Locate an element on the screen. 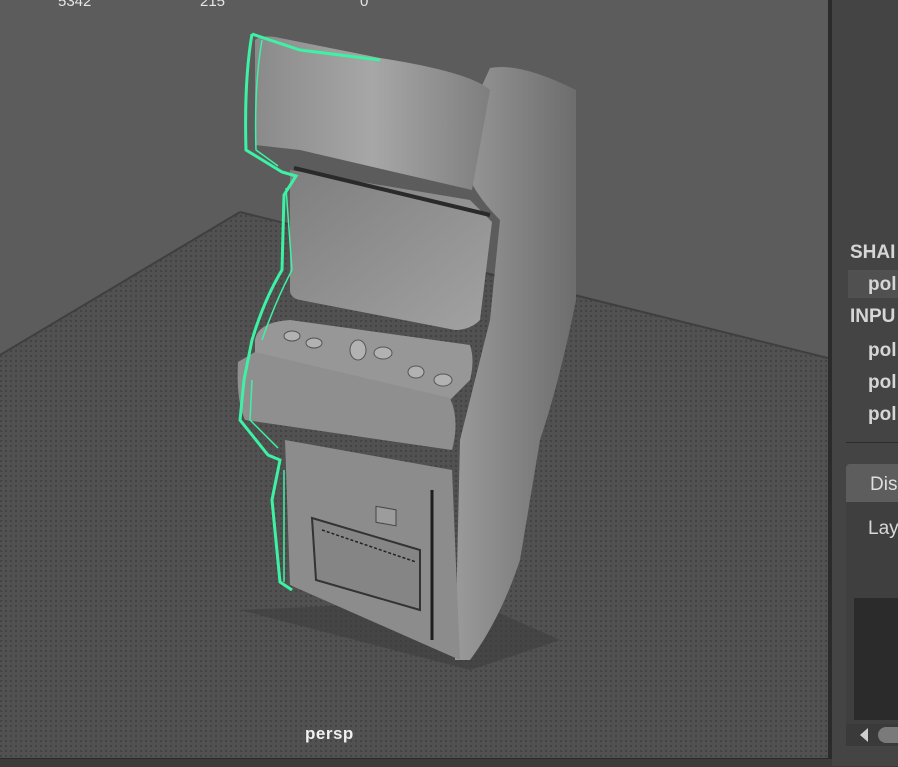 The image size is (898, 767). scrollbar-thumb is located at coordinates (888, 735).